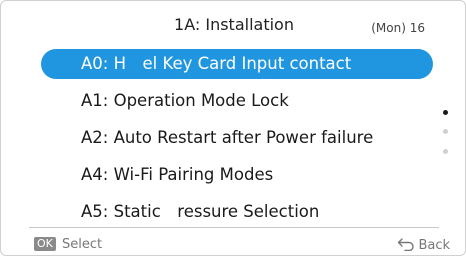  I want to click on page-indicator, so click(446, 135).